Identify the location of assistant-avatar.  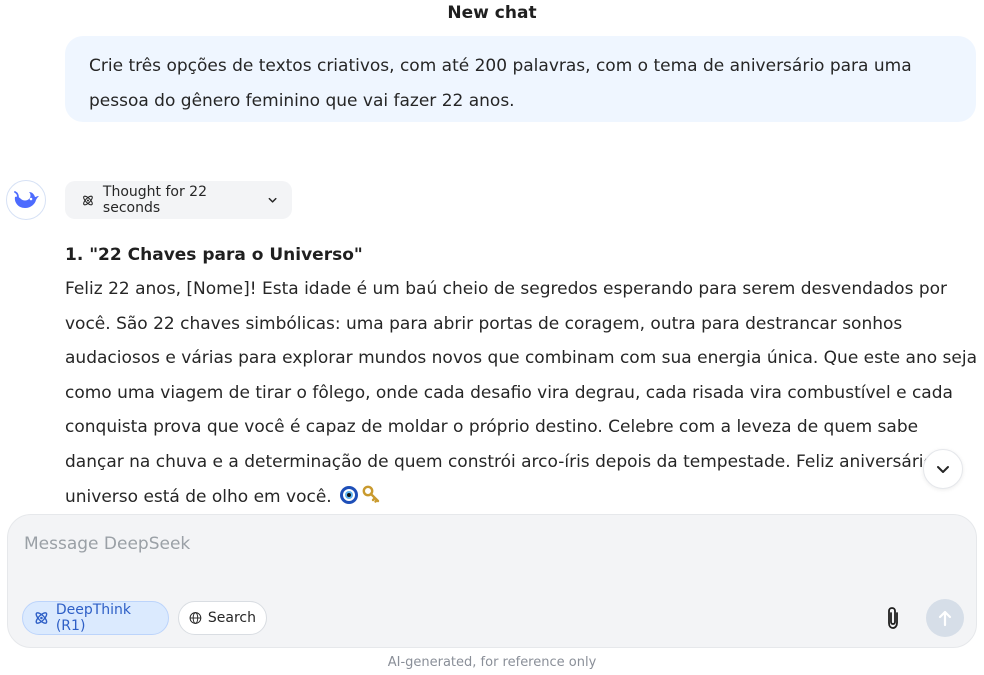
(26, 200).